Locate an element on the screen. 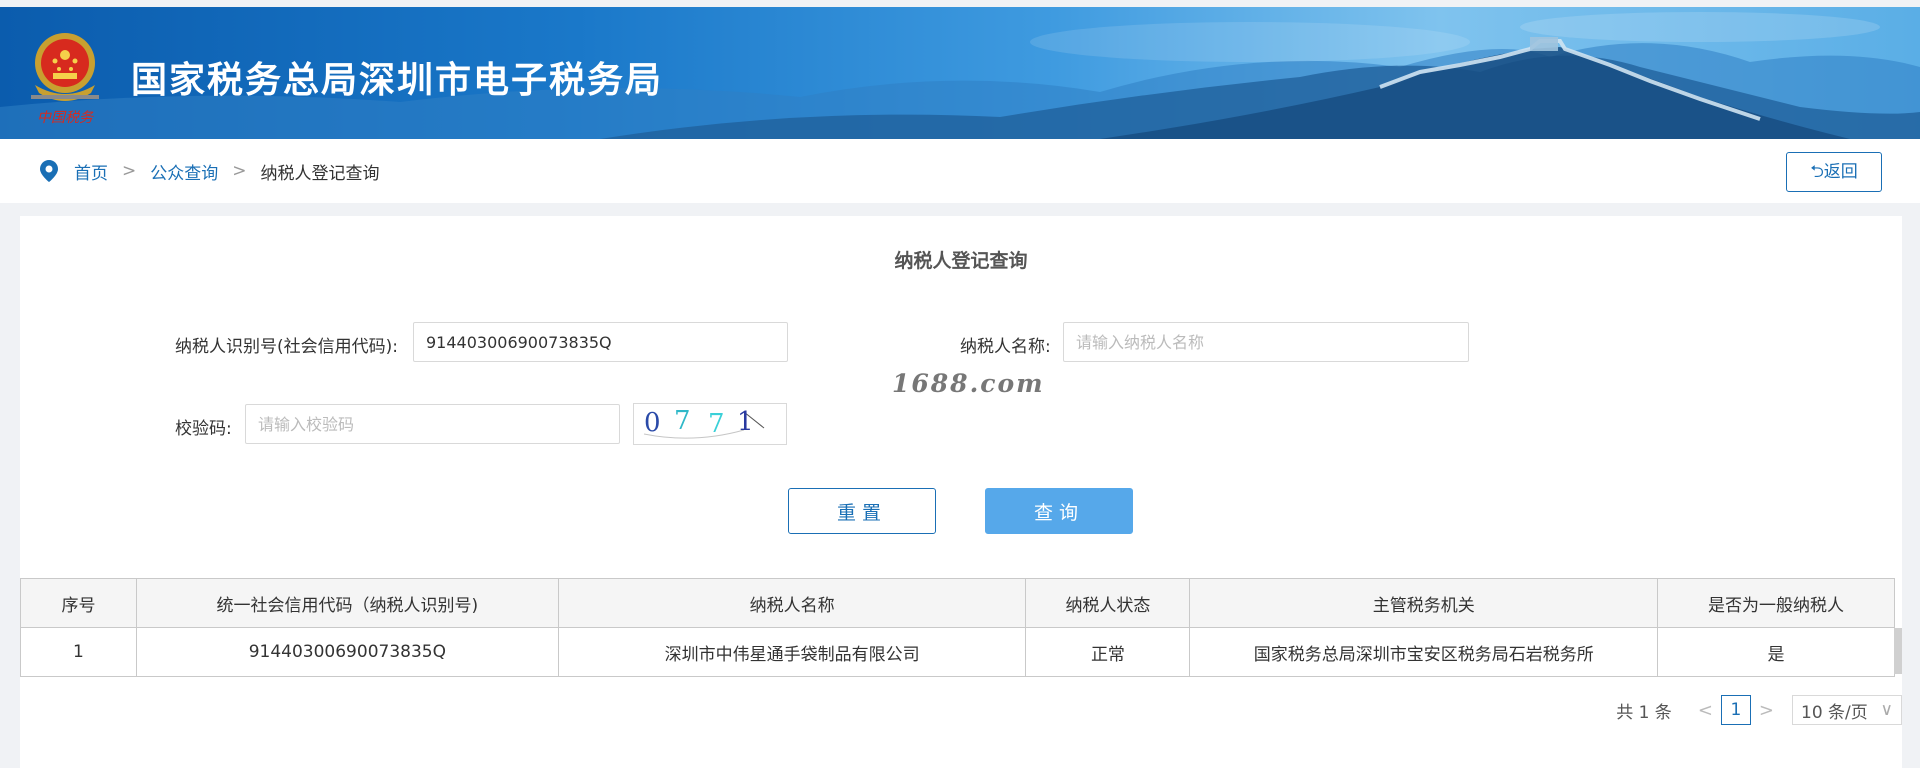 Image resolution: width=1920 pixels, height=768 pixels. breadcrumb-current: 纳税人登记查询 is located at coordinates (320, 173).